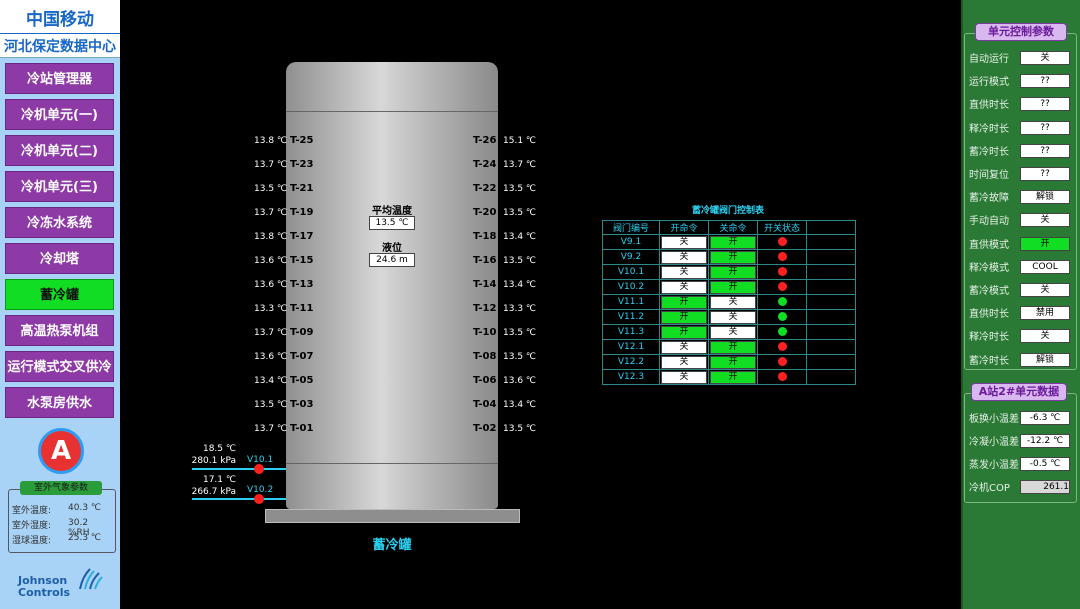 Image resolution: width=1080 pixels, height=609 pixels. What do you see at coordinates (59, 186) in the screenshot?
I see `nav-item-3: 冷机单元(三)` at bounding box center [59, 186].